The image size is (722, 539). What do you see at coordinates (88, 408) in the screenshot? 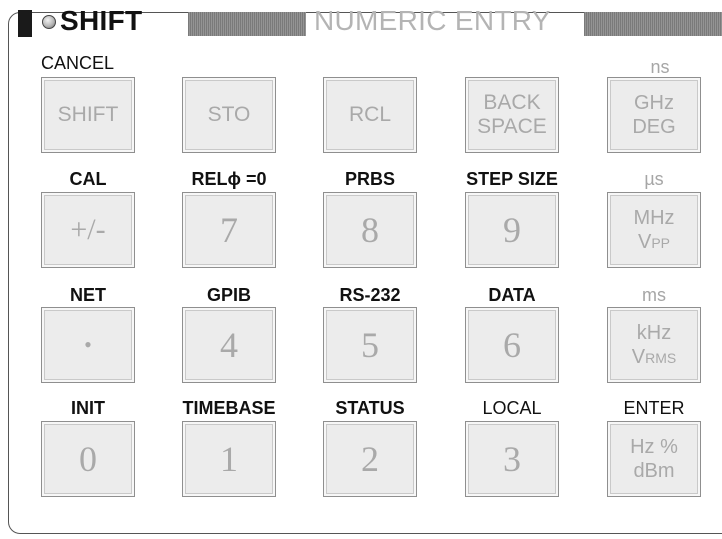
I see `label-init: INIT` at bounding box center [88, 408].